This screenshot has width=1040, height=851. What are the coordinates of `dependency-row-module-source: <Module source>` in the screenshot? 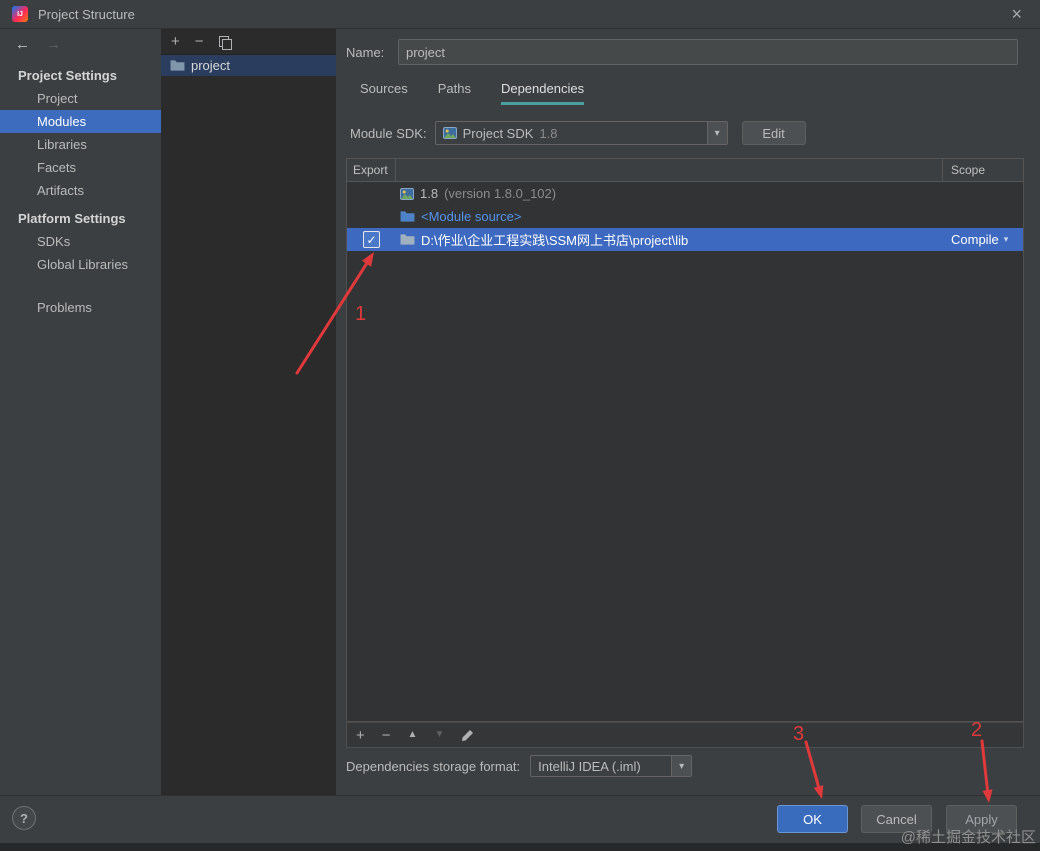 It's located at (685, 216).